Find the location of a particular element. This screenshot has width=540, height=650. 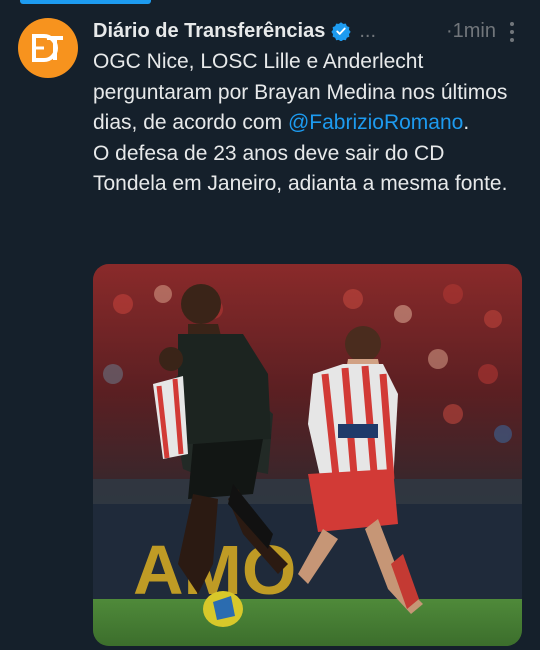

timestamp: ·1min is located at coordinates (471, 31).